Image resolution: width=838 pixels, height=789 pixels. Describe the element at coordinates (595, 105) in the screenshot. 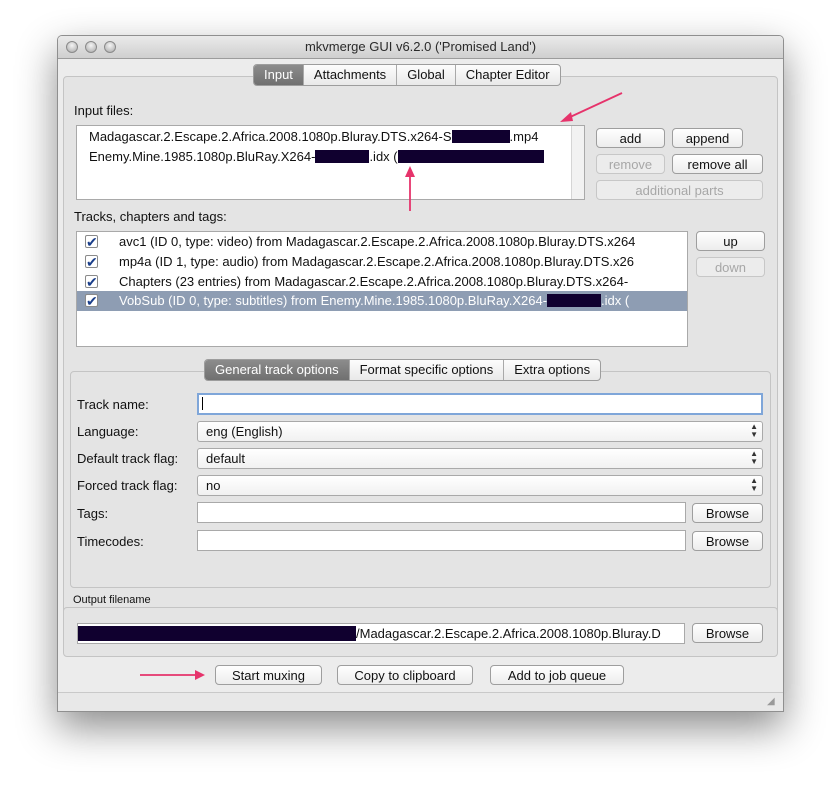

I see `arrow-to-mp4-icon` at that location.